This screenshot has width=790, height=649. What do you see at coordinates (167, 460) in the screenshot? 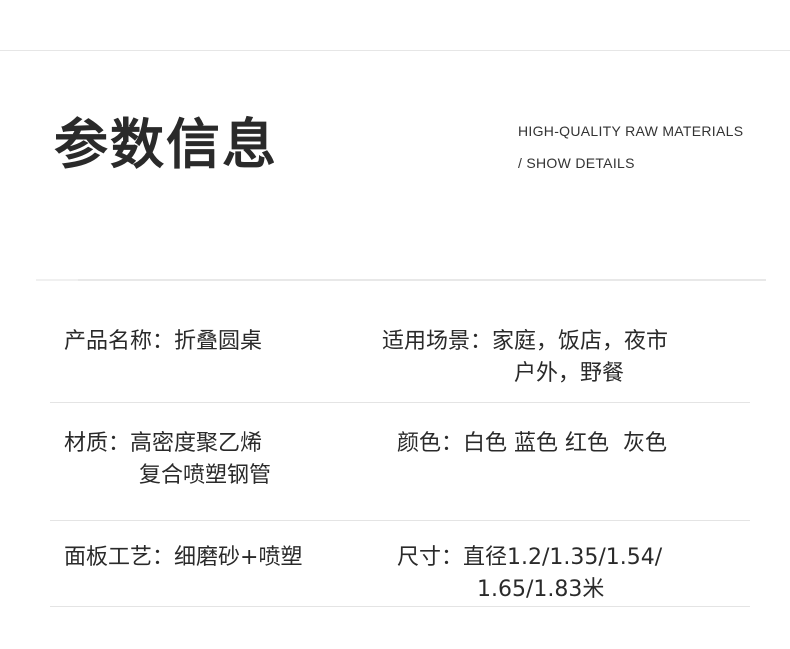
I see `spec-material: 材质：高密度聚乙烯 复合喷塑钢管` at bounding box center [167, 460].